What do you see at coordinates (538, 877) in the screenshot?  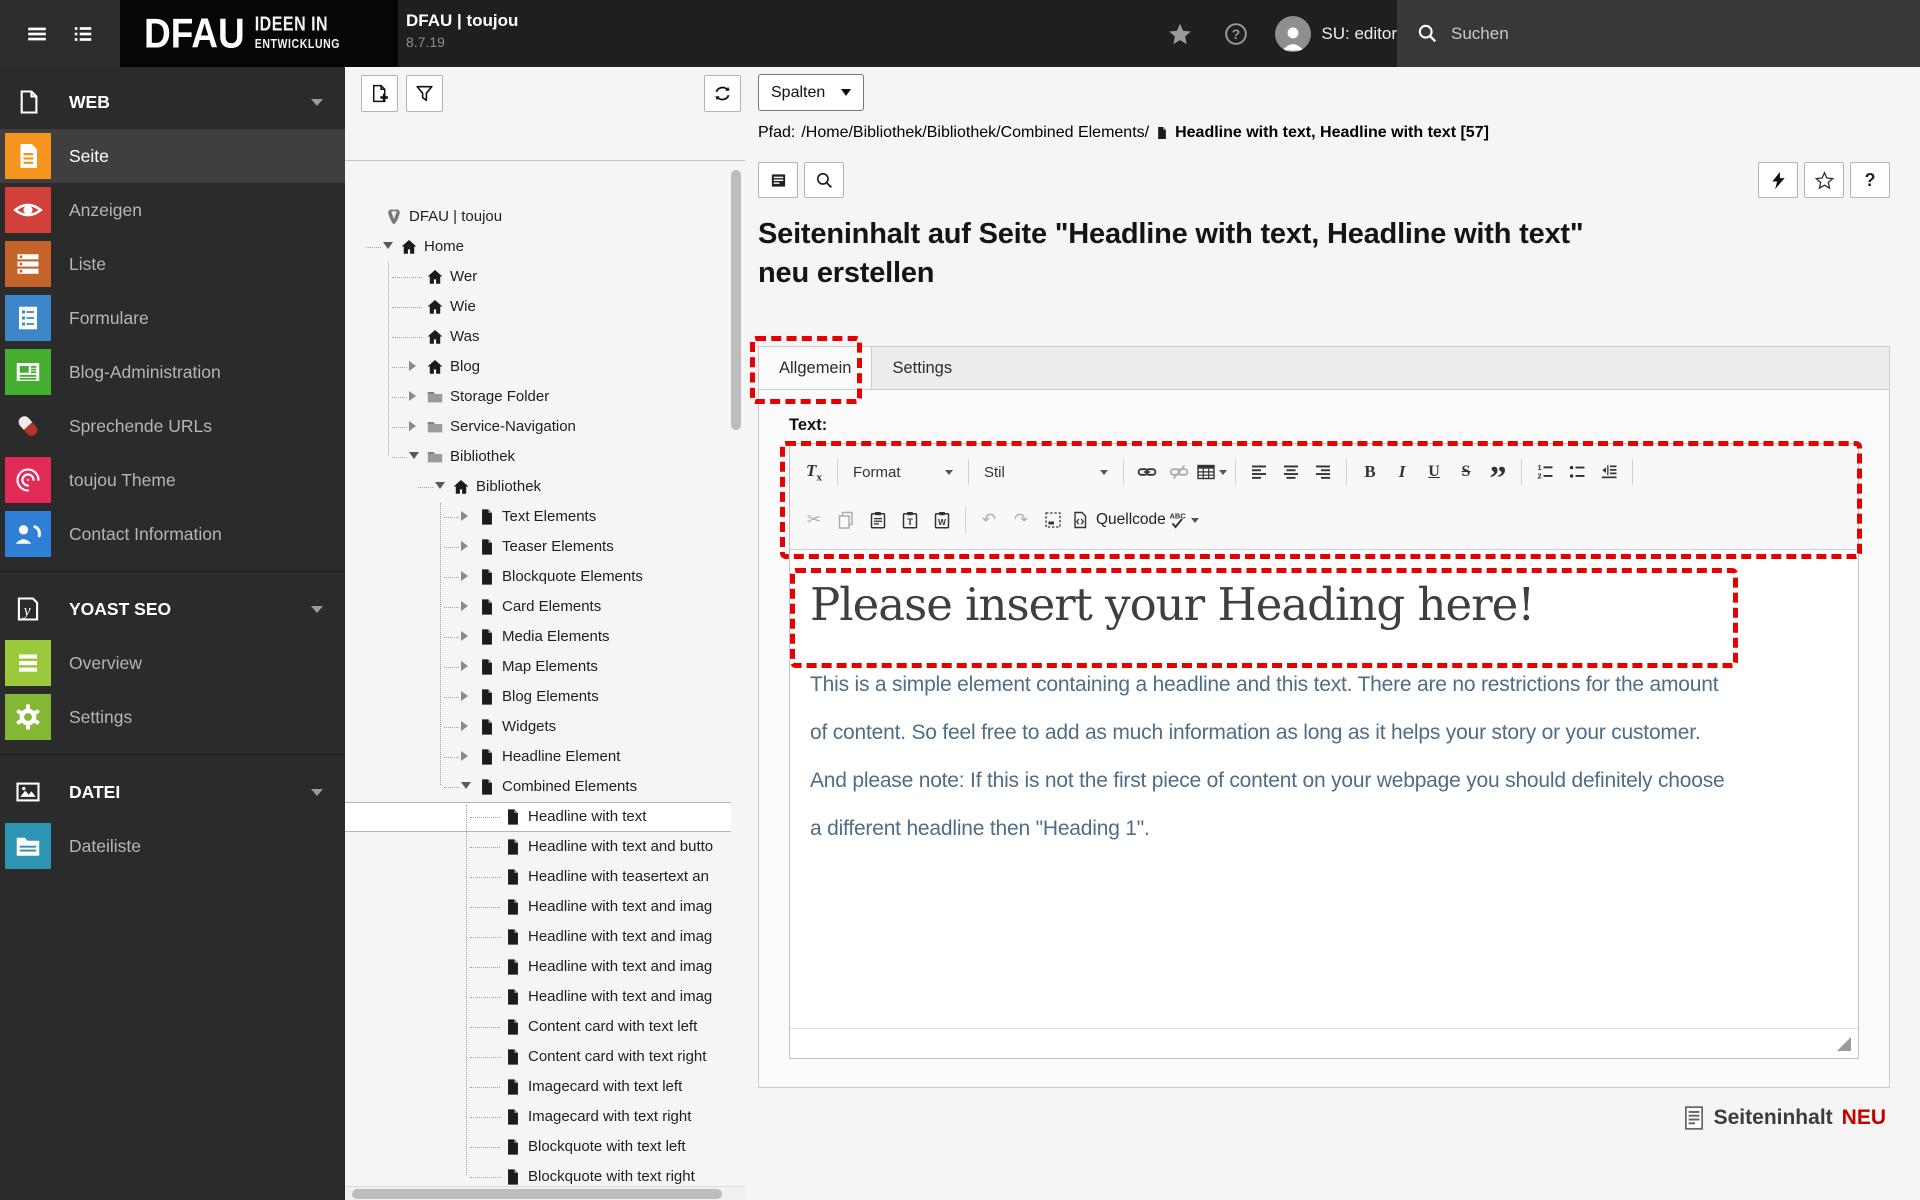 I see `tree-node-headline-with-teasertext-an: Headline with teasertext an` at bounding box center [538, 877].